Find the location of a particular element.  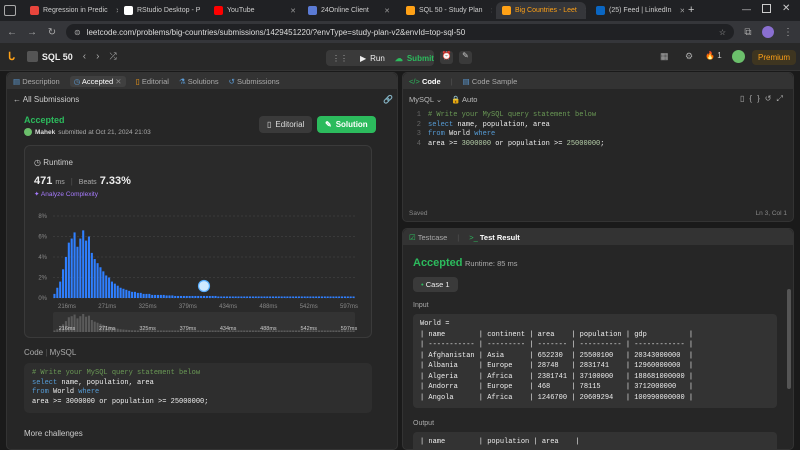

braces-icon: {} is located at coordinates (756, 98).